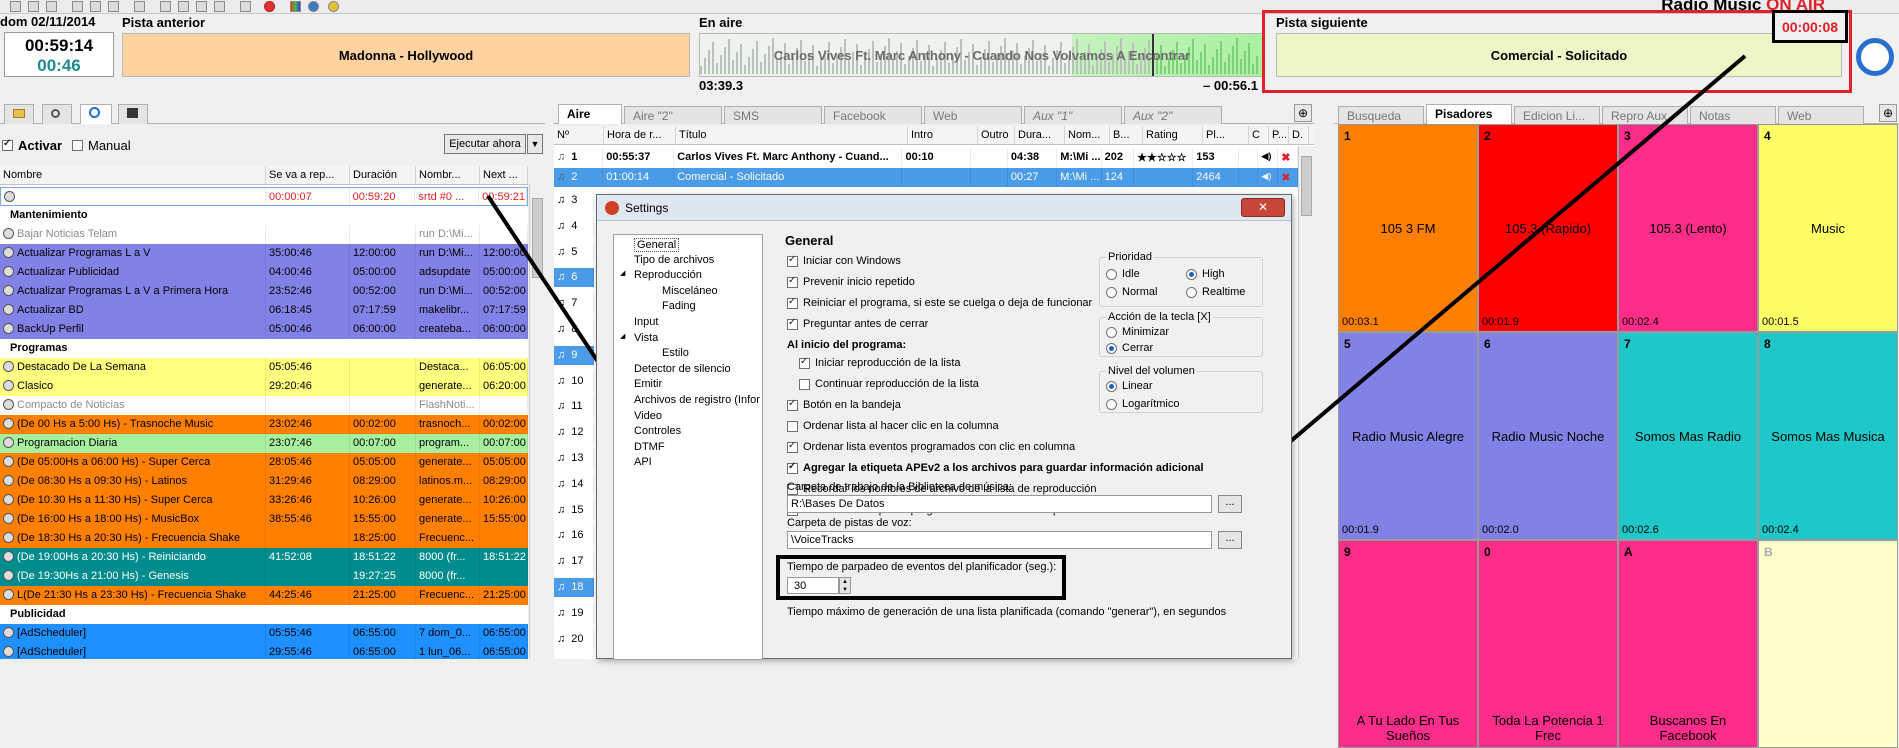  Describe the element at coordinates (1263, 207) in the screenshot. I see `dialog-close-button: ✕` at that location.